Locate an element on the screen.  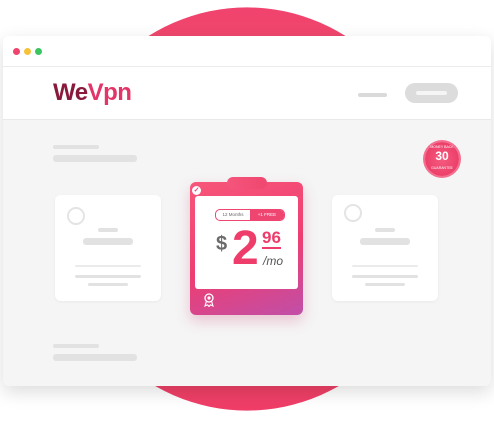
price-cents: 96 is located at coordinates (271, 238).